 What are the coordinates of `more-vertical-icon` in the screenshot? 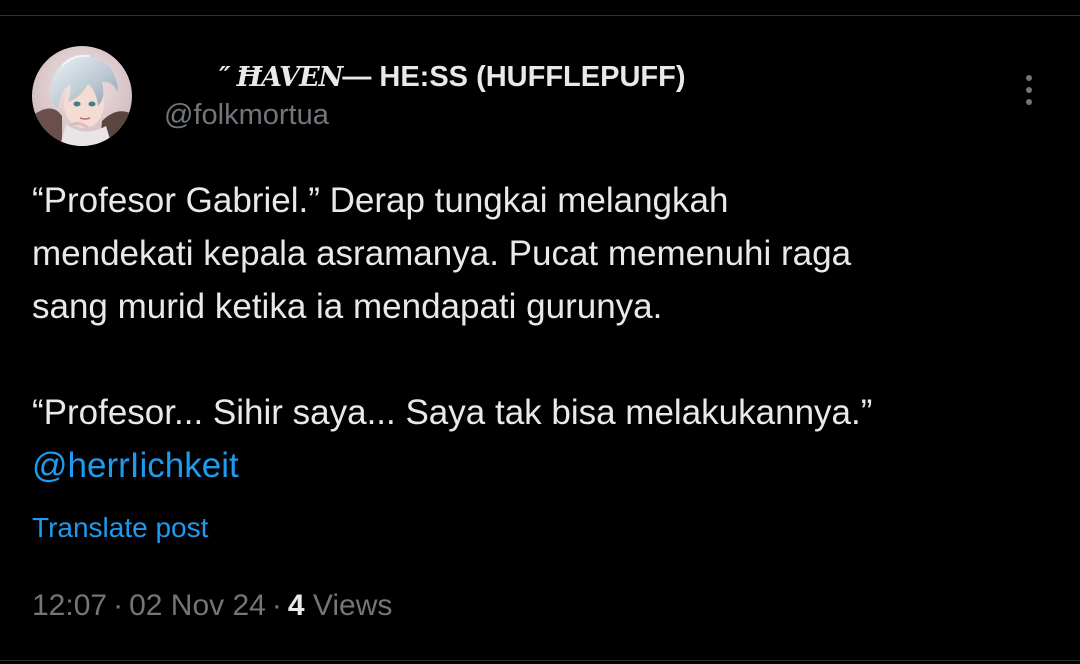 It's located at (1029, 78).